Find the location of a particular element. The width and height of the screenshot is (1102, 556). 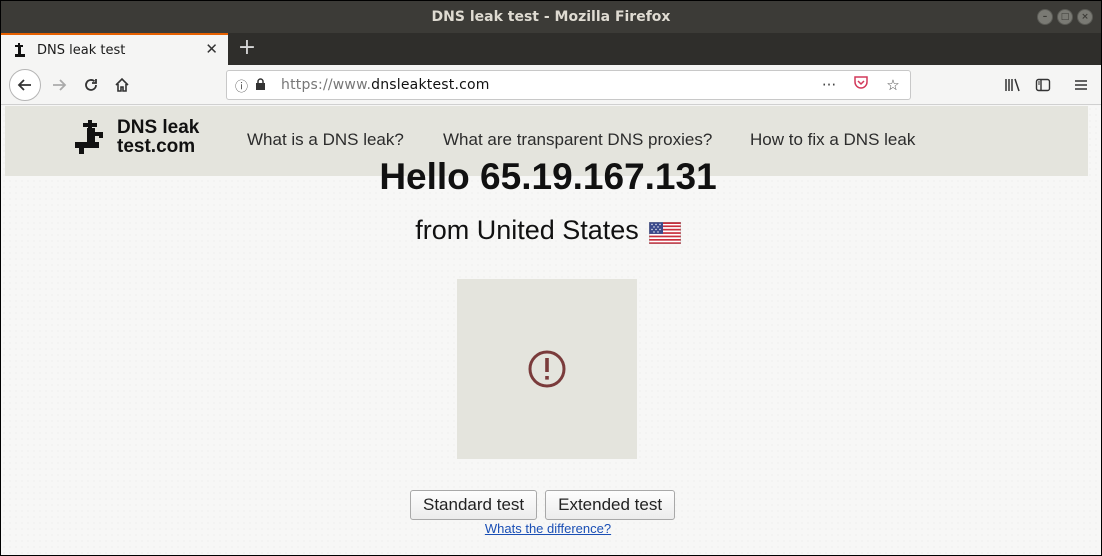

new-tab-button: + is located at coordinates (247, 48).